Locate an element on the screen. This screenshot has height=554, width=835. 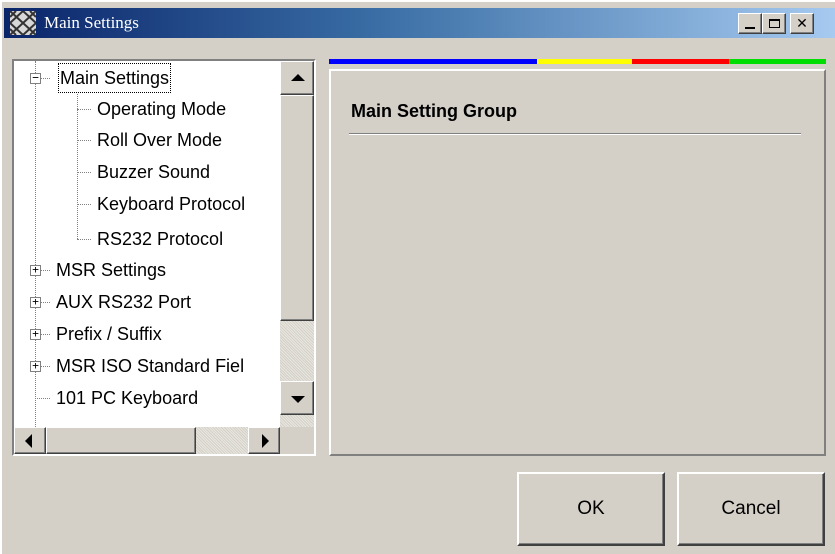
maximize-icon is located at coordinates (774, 23).